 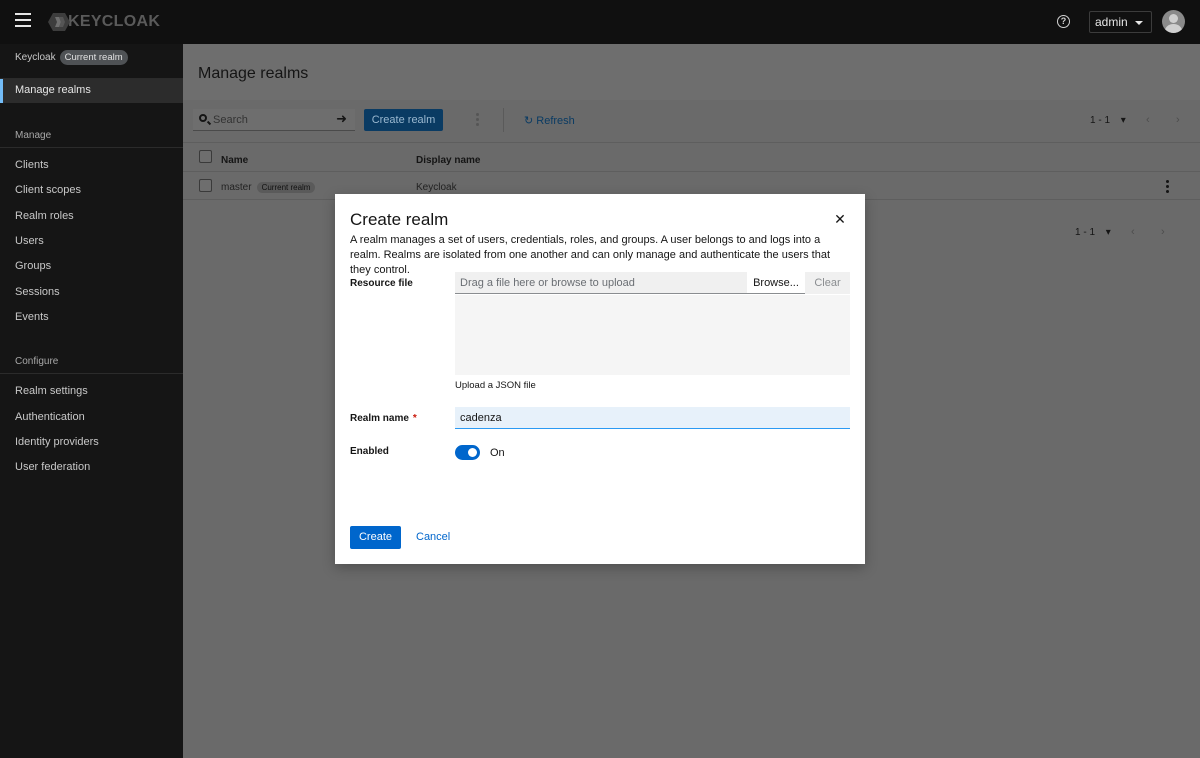 What do you see at coordinates (1139, 23) in the screenshot?
I see `caret-down-icon` at bounding box center [1139, 23].